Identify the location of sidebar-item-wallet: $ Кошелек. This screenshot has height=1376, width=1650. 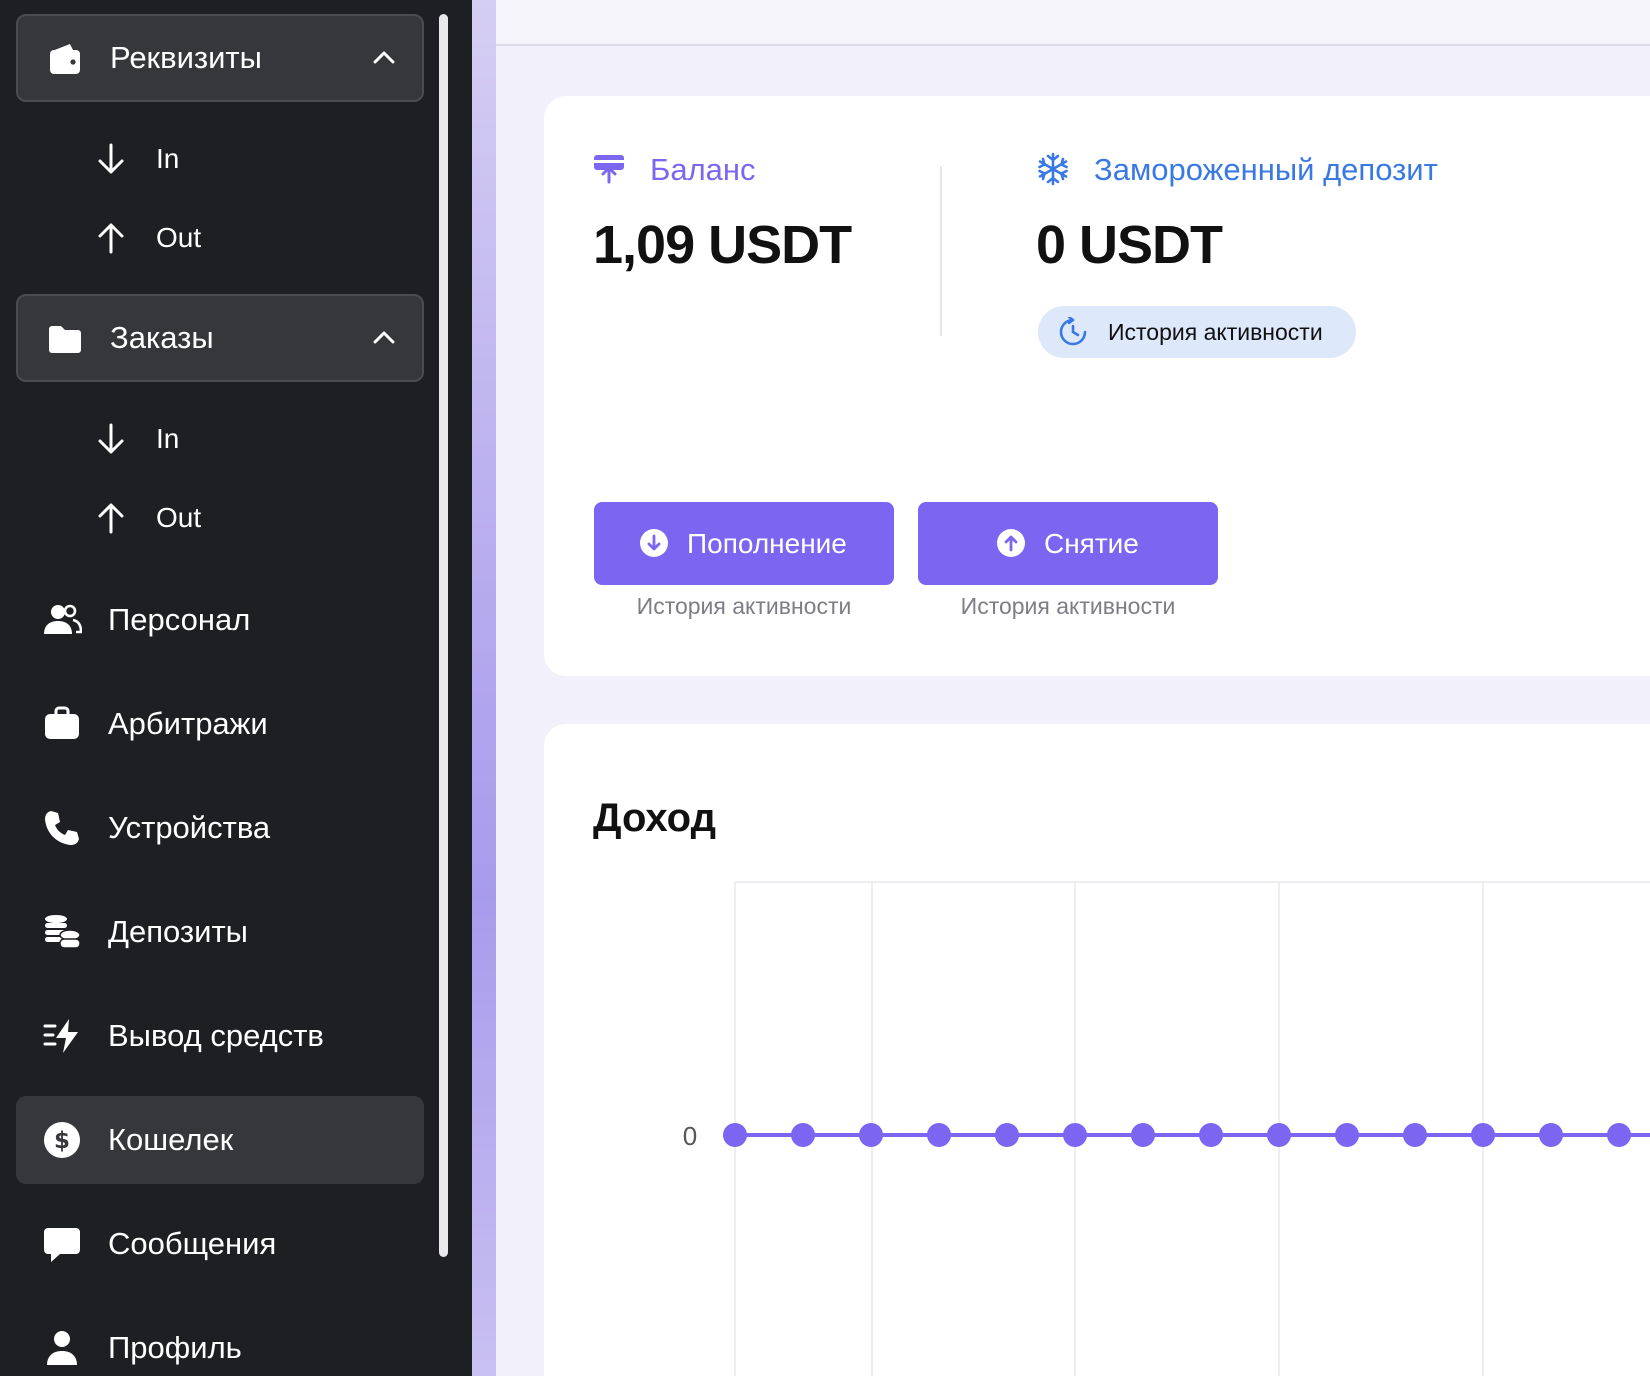
(220, 1140).